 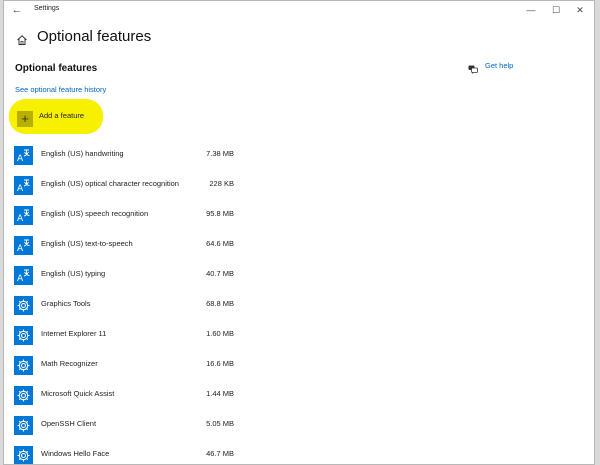 I want to click on feature-name: OpenSSH Client, so click(x=69, y=423).